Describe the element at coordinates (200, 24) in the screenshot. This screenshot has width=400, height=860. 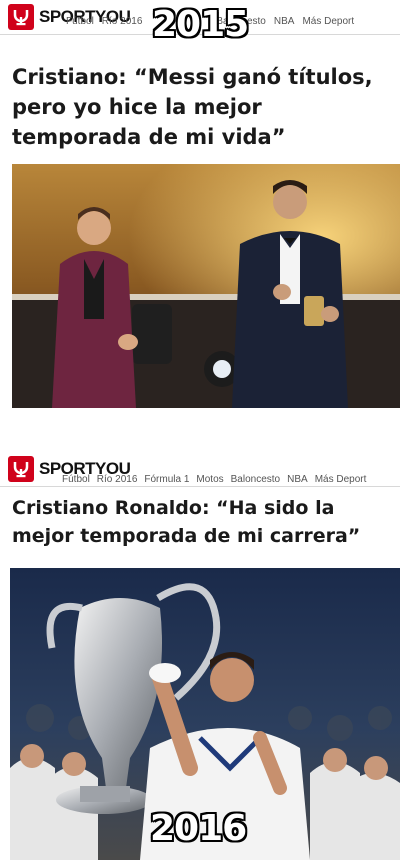
I see `year-label: 2015` at that location.